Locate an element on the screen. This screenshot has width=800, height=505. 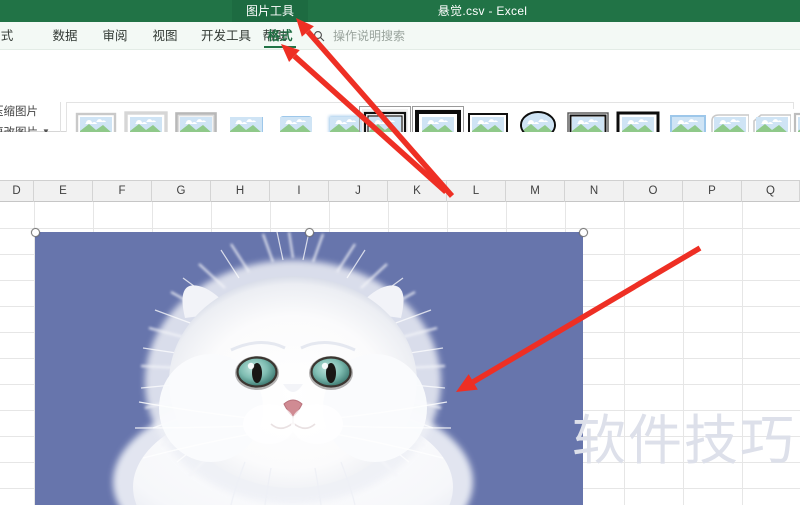
arrow-to-contextual-tab is located at coordinates (375, 108).